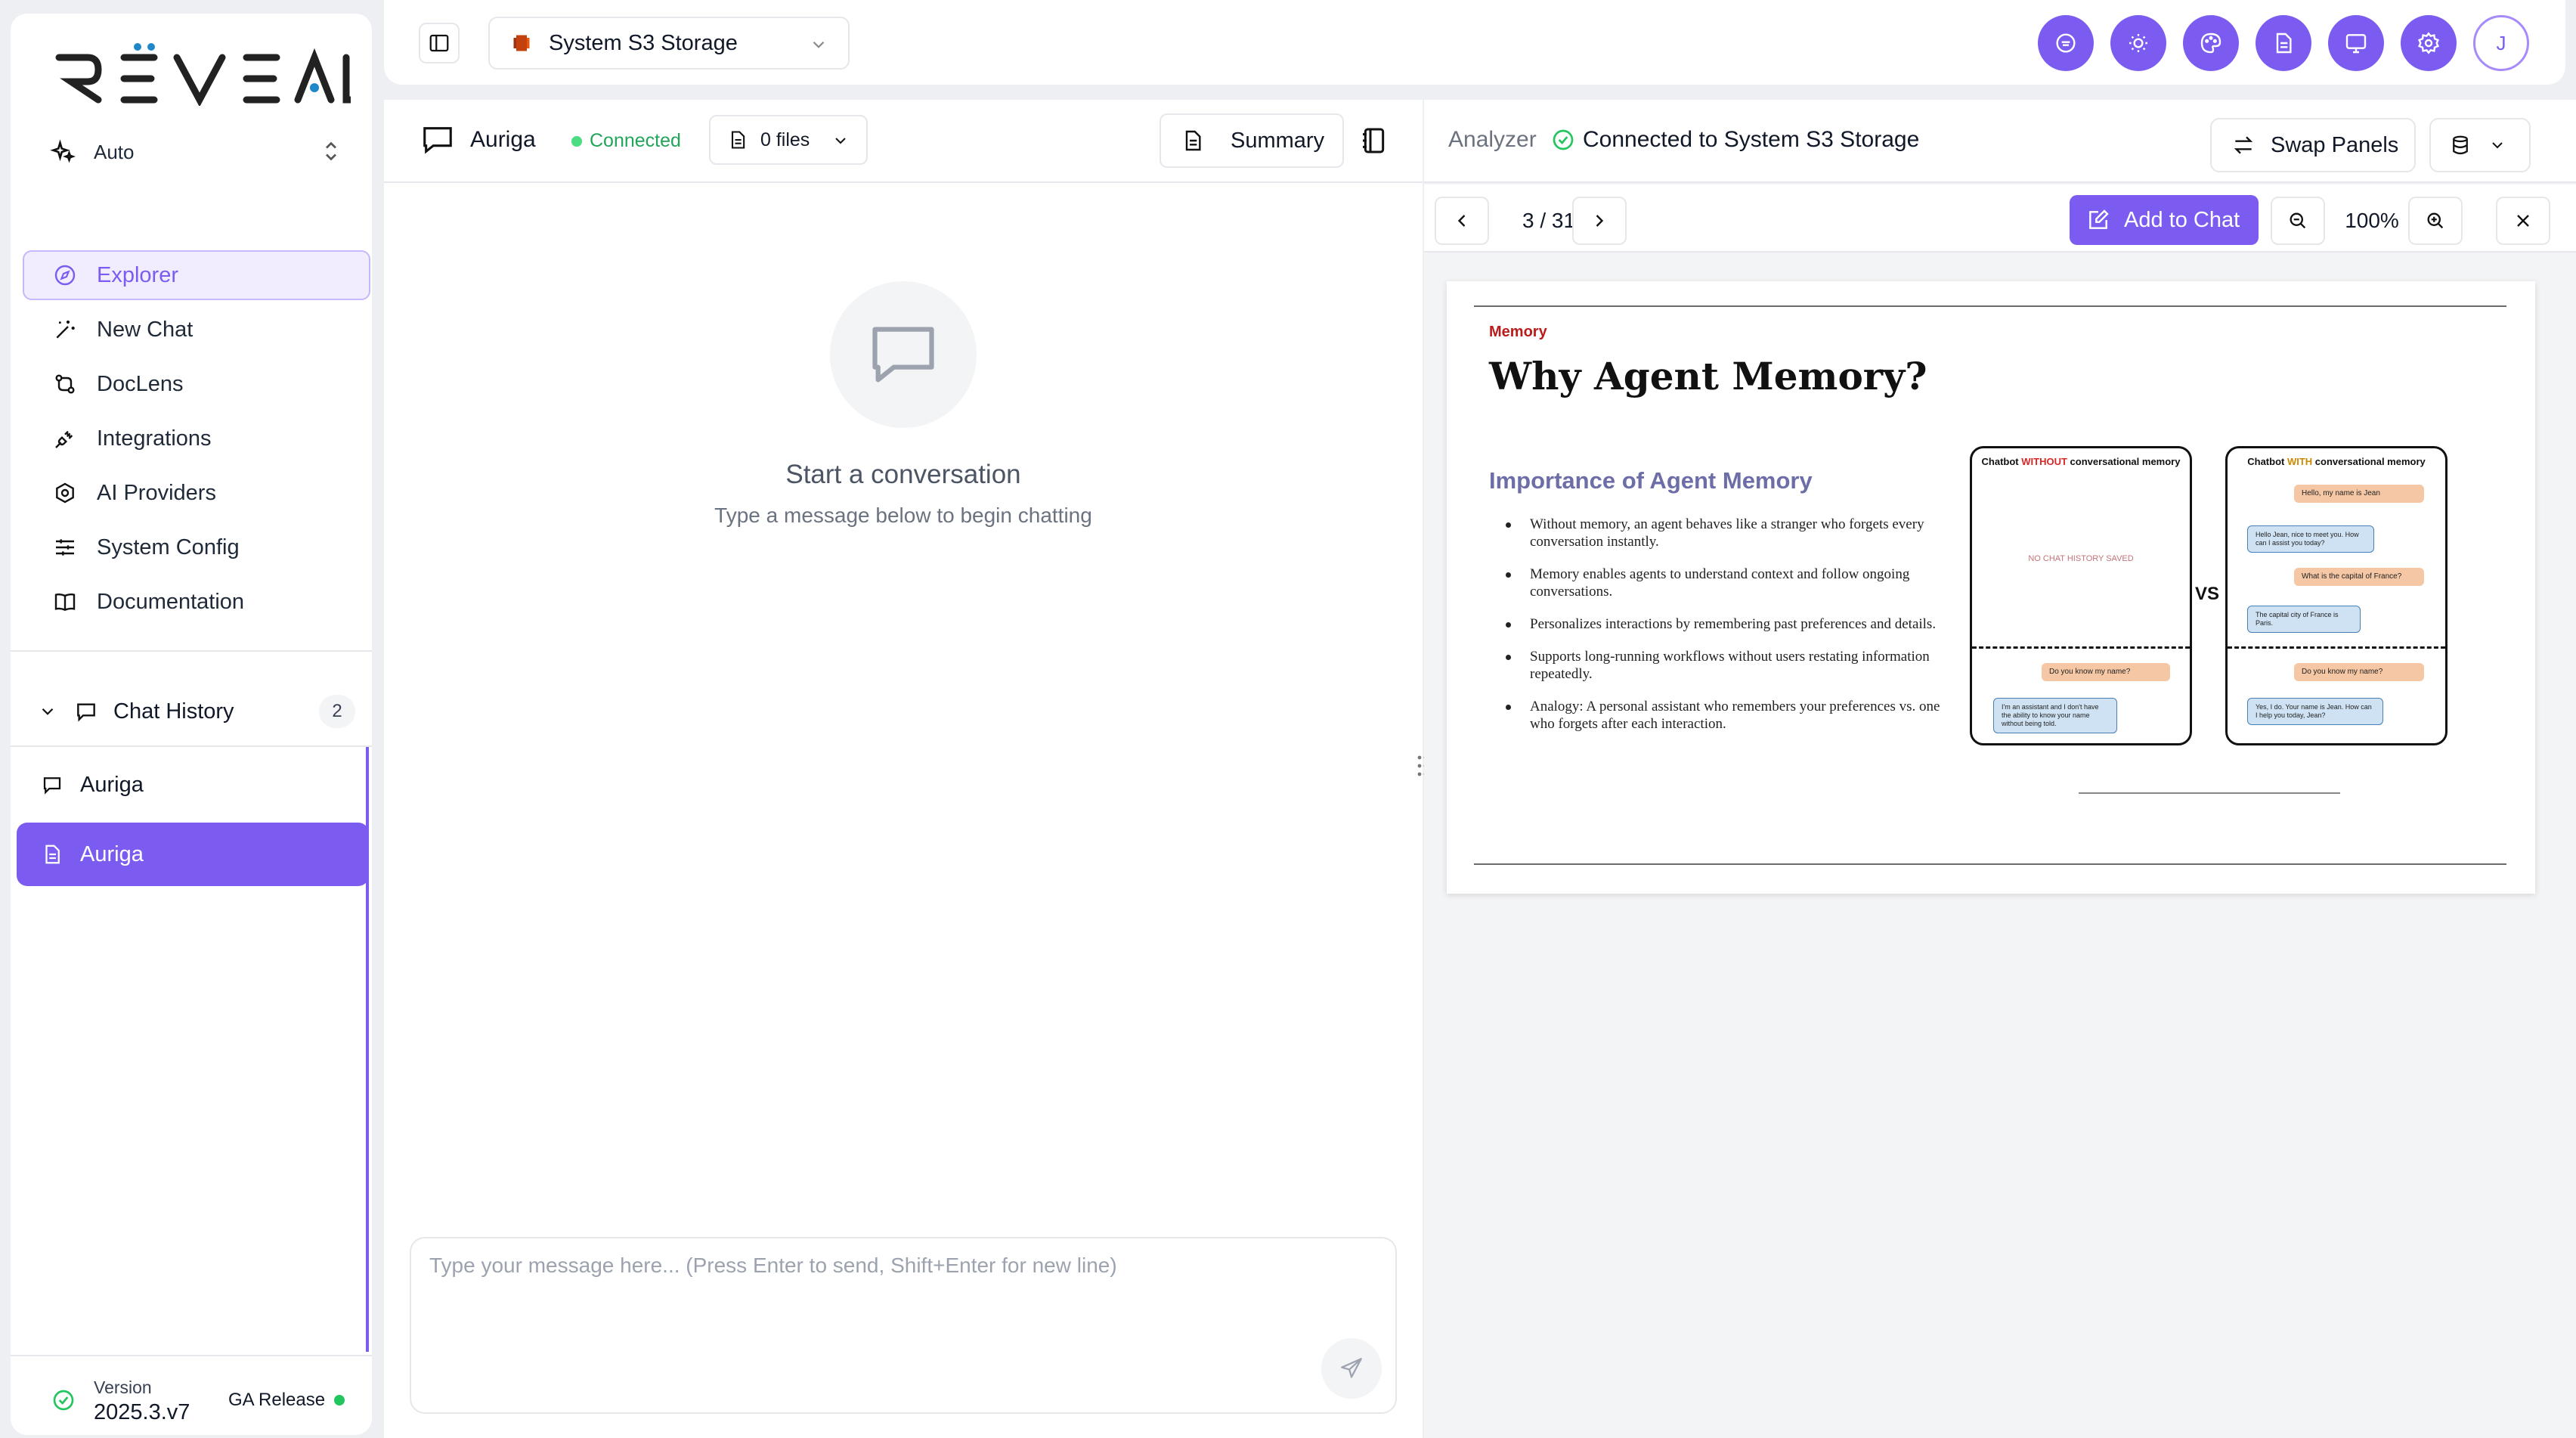 The width and height of the screenshot is (2576, 1438). I want to click on chat-bubble-icon, so click(2066, 43).